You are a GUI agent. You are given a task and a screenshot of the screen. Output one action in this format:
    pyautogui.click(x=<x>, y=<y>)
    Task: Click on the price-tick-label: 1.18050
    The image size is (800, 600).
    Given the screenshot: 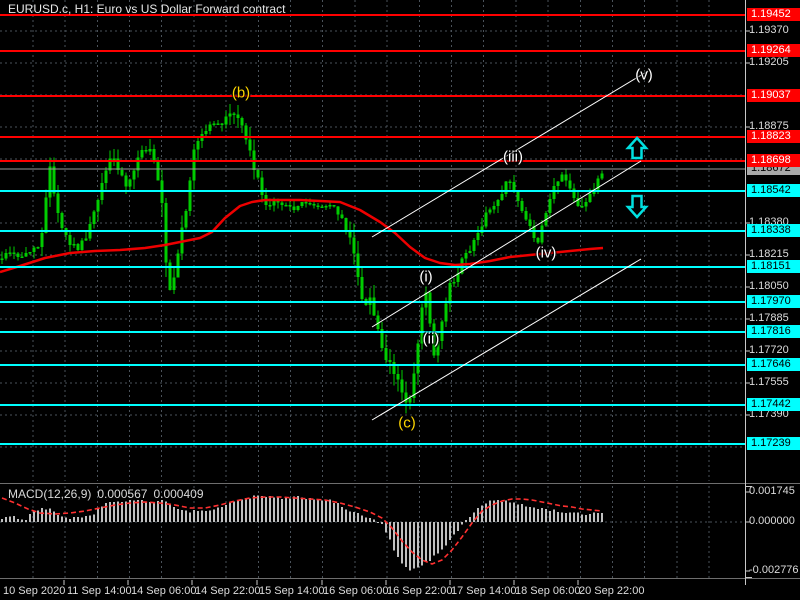 What is the action you would take?
    pyautogui.click(x=769, y=286)
    